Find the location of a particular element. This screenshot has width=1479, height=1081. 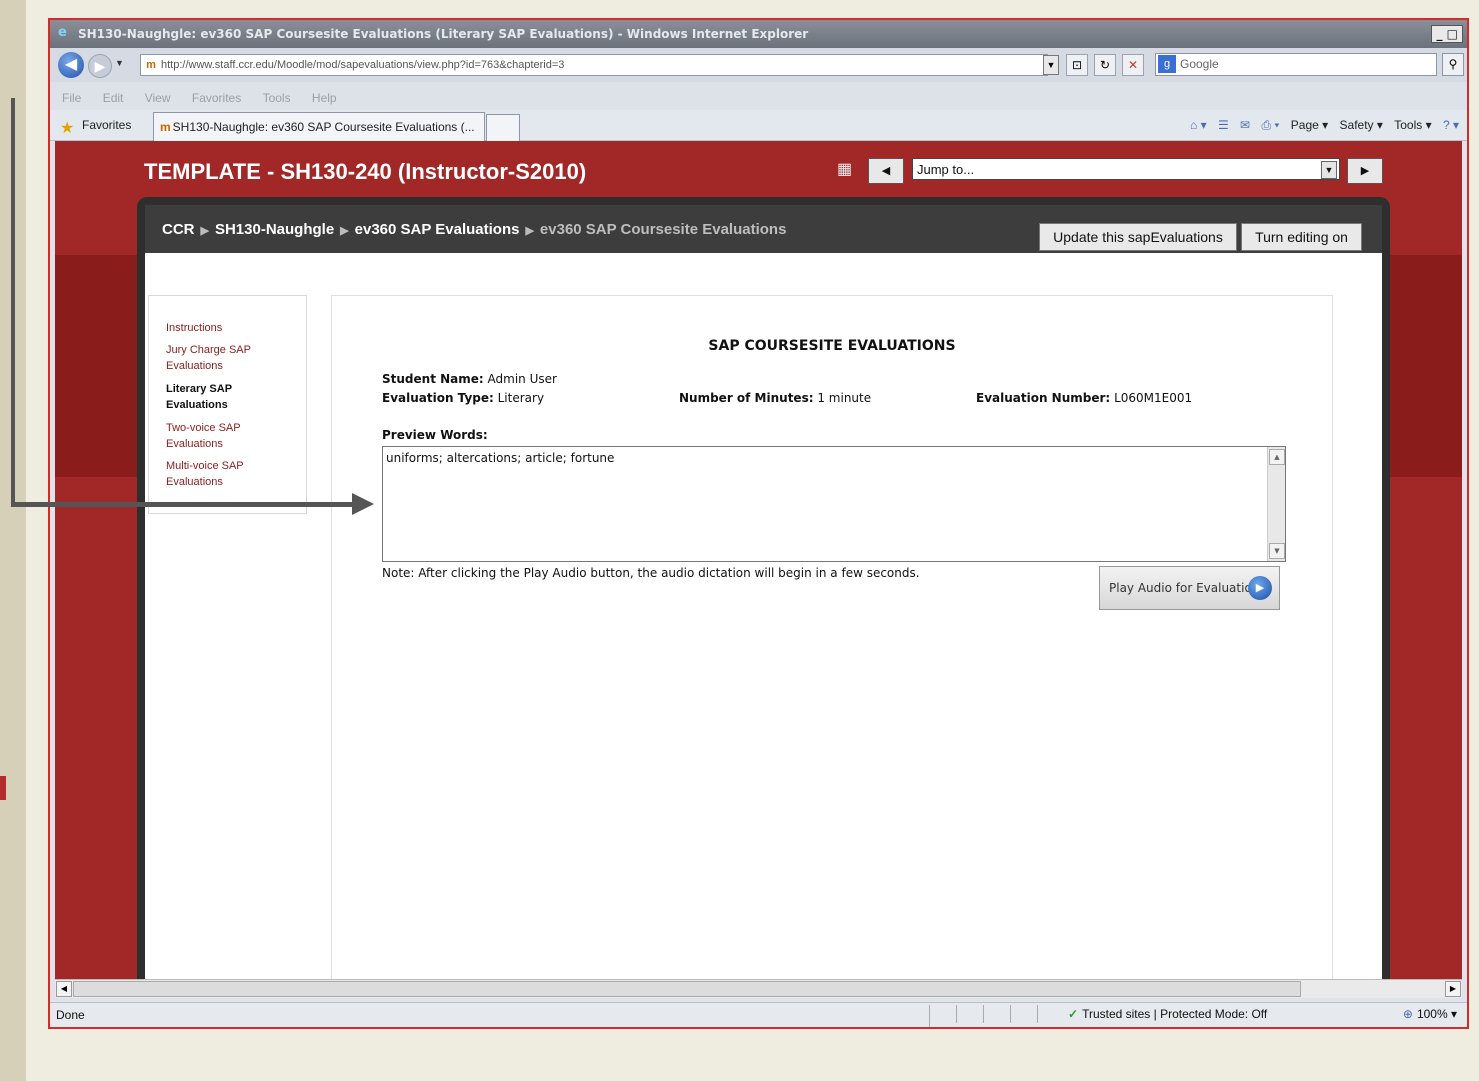

menu-favorites: Favorites is located at coordinates (216, 98).